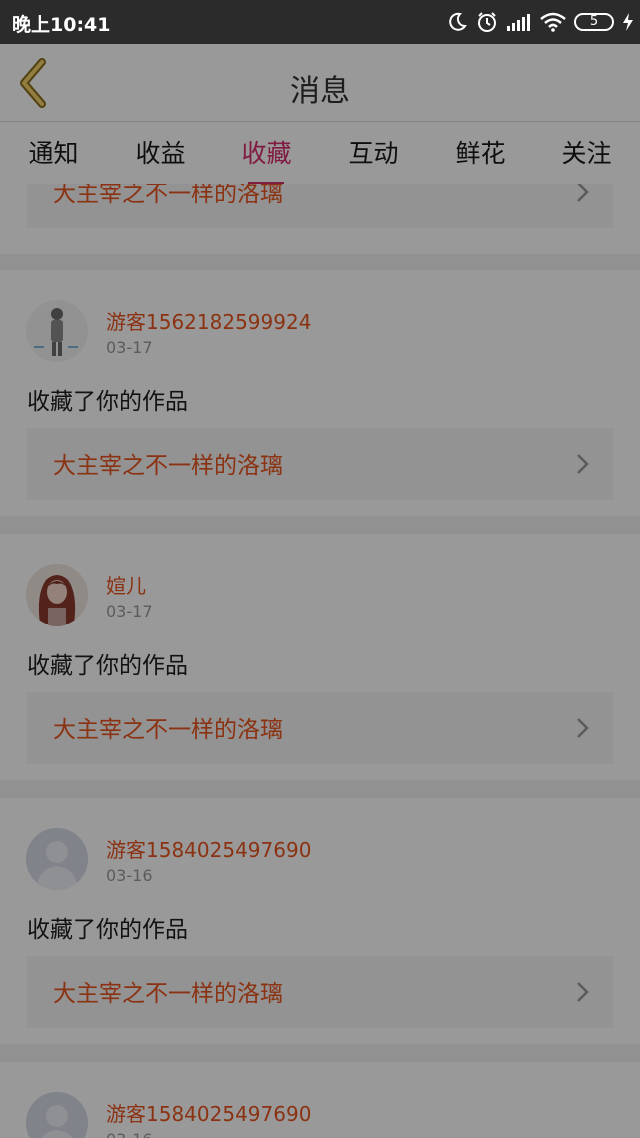  Describe the element at coordinates (518, 22) in the screenshot. I see `signal-icon` at that location.